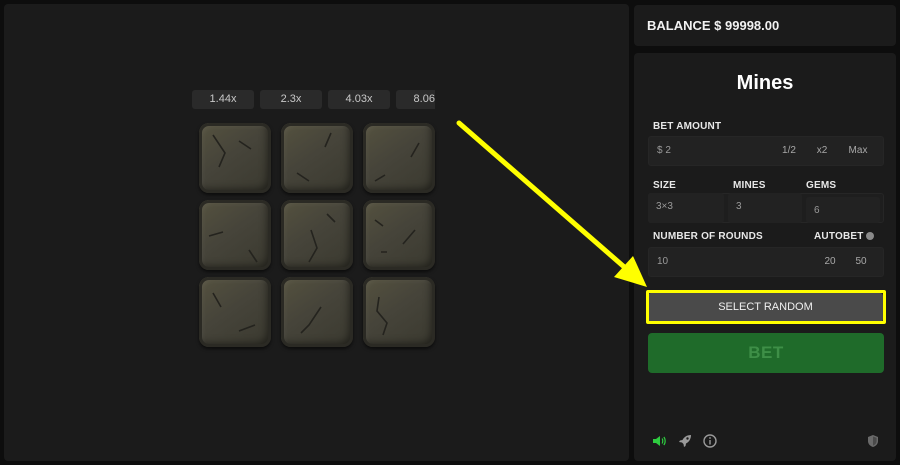 The image size is (900, 465). I want to click on rounds-label: NUMBER OF ROUNDS, so click(708, 236).